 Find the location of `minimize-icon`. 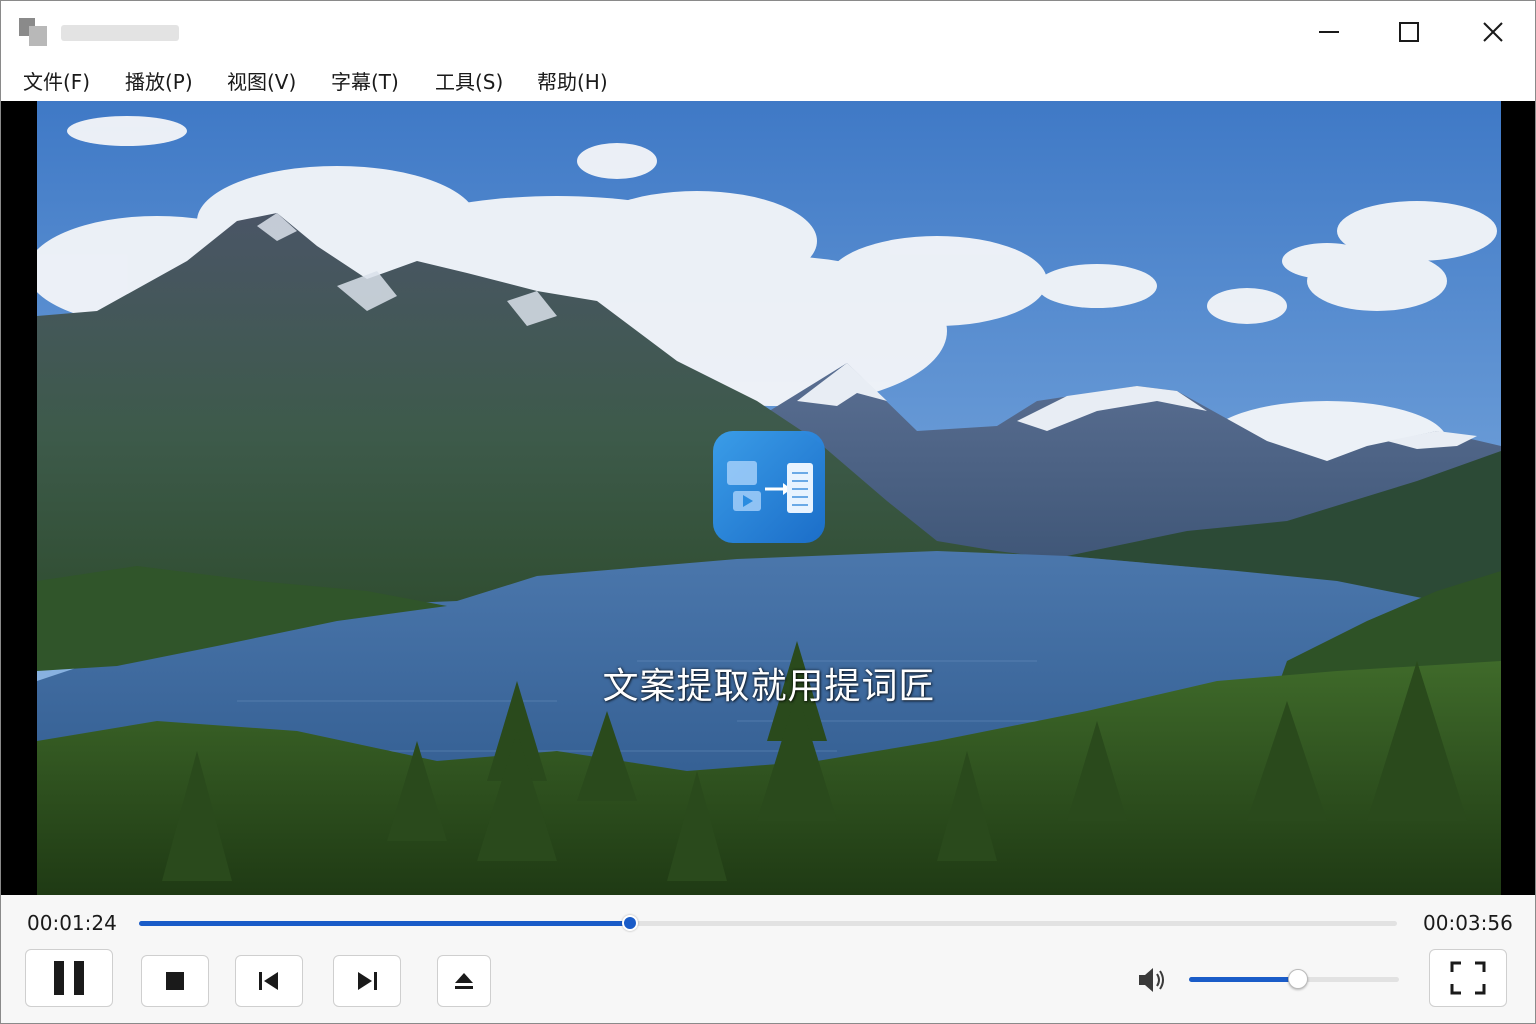

minimize-icon is located at coordinates (1329, 32).